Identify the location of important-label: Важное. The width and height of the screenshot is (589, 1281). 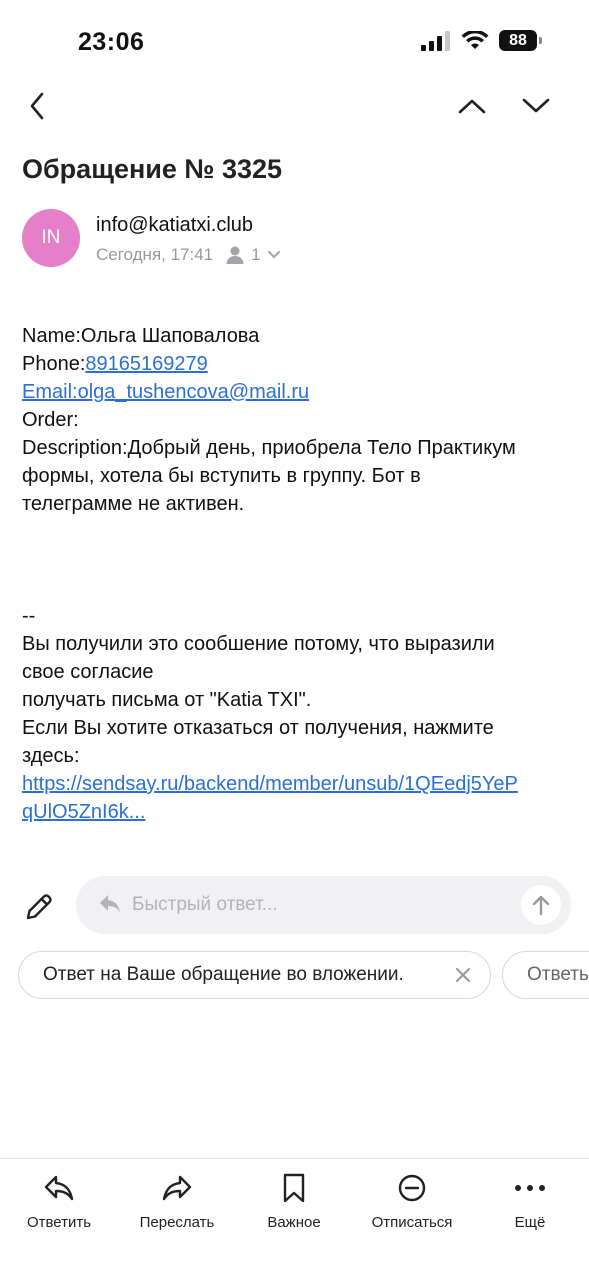
(294, 1222).